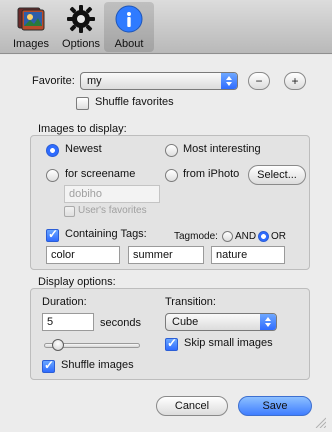 This screenshot has height=432, width=332. What do you see at coordinates (83, 255) in the screenshot?
I see `tag-field-1: color` at bounding box center [83, 255].